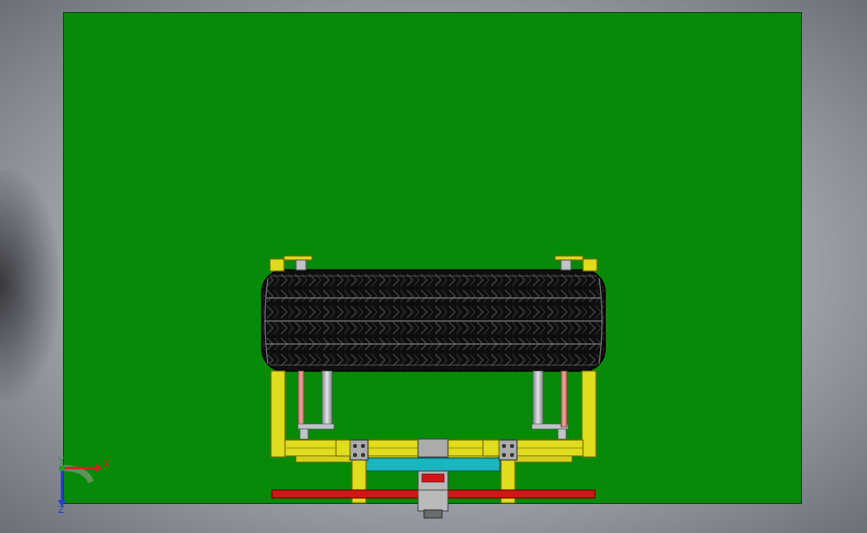  What do you see at coordinates (343, 448) in the screenshot?
I see `left-small-bracket` at bounding box center [343, 448].